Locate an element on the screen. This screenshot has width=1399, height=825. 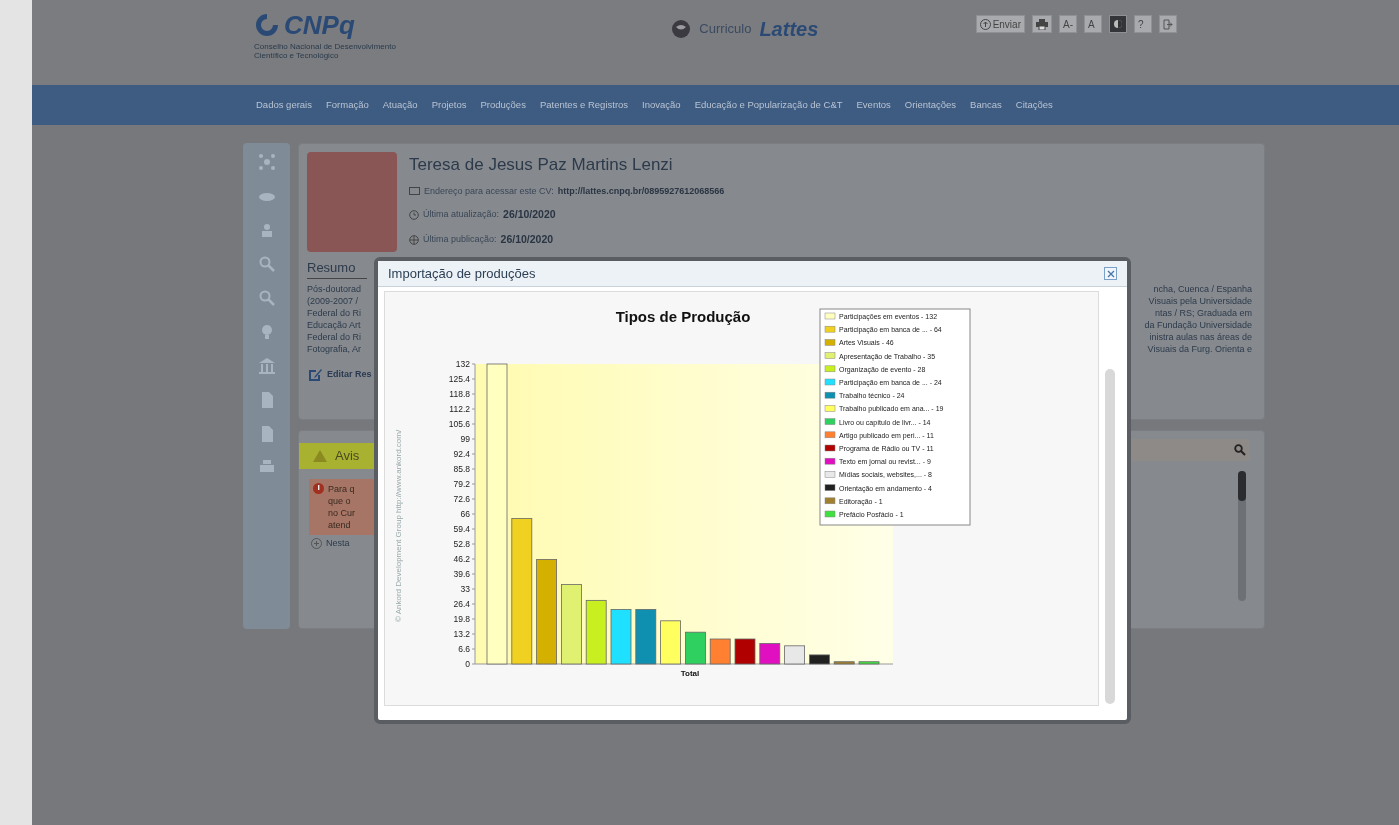
close-button is located at coordinates (1110, 273).